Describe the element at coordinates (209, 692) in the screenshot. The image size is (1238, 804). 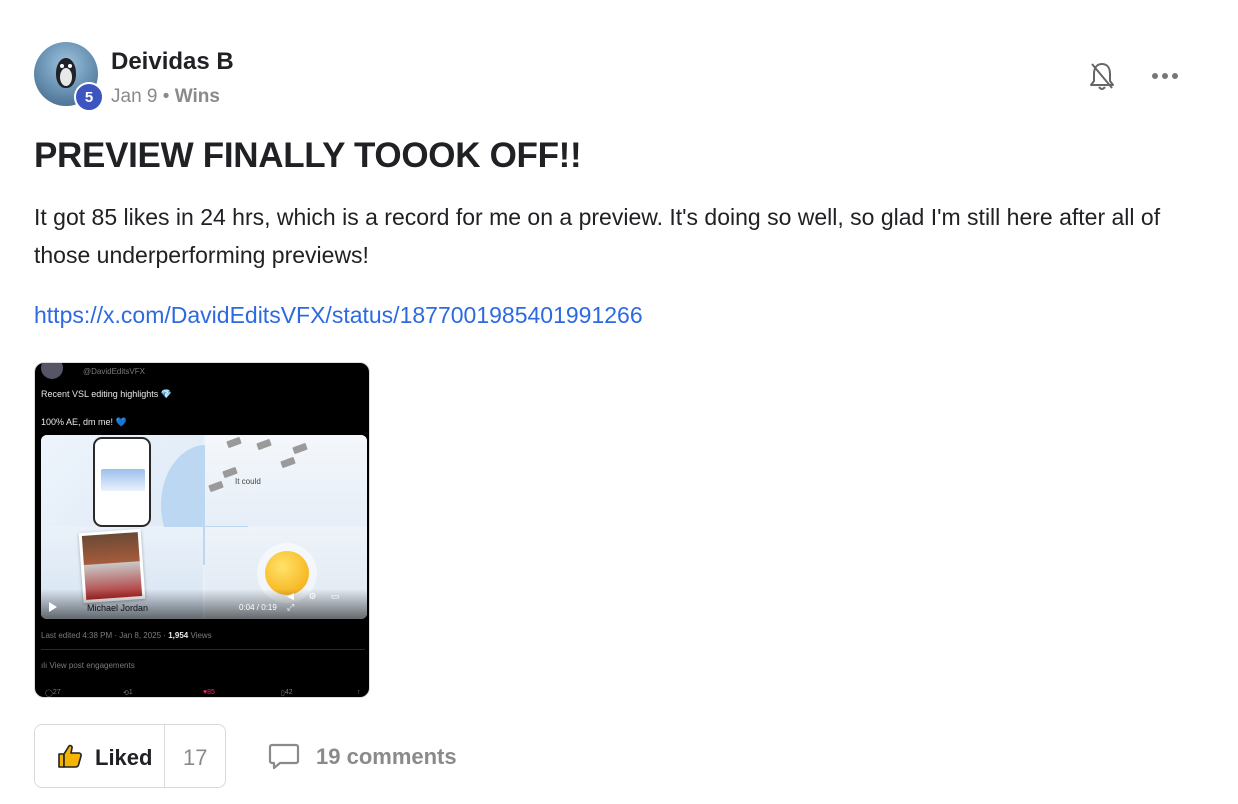
I see `like-count-embedded: ♥ 85` at that location.